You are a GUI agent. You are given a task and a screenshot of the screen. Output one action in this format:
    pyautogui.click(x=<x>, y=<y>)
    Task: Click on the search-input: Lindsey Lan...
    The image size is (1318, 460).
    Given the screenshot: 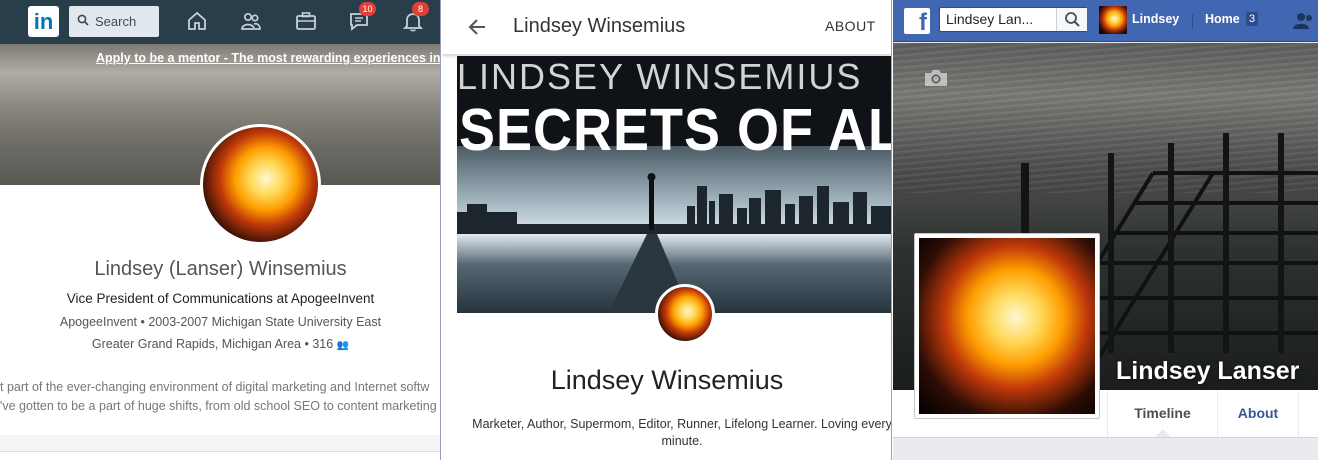 What is the action you would take?
    pyautogui.click(x=1013, y=19)
    